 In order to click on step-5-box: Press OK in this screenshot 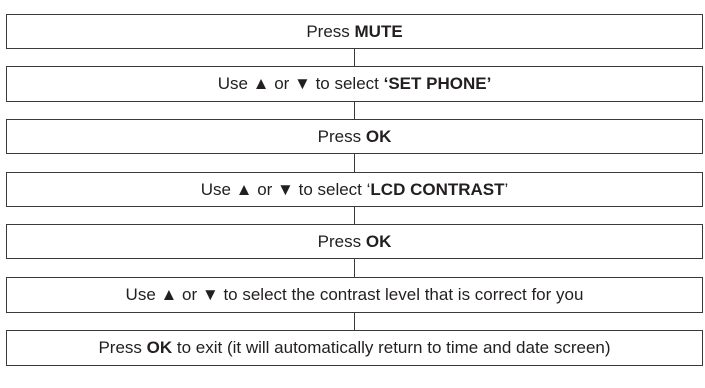, I will do `click(354, 241)`.